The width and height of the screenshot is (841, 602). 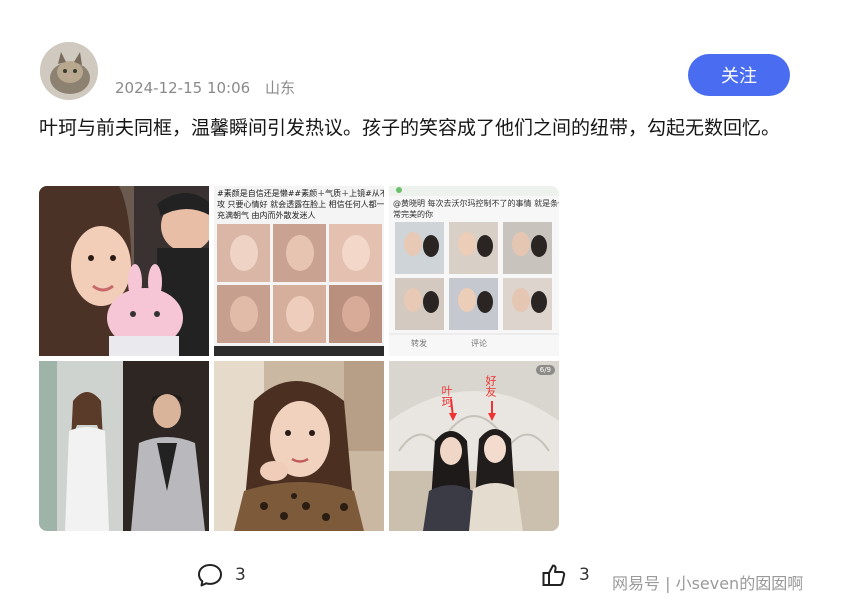 I want to click on avatar, so click(x=69, y=71).